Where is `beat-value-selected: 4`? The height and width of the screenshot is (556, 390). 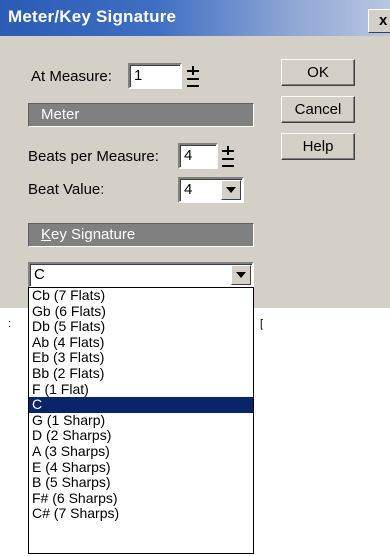
beat-value-selected: 4 is located at coordinates (188, 189).